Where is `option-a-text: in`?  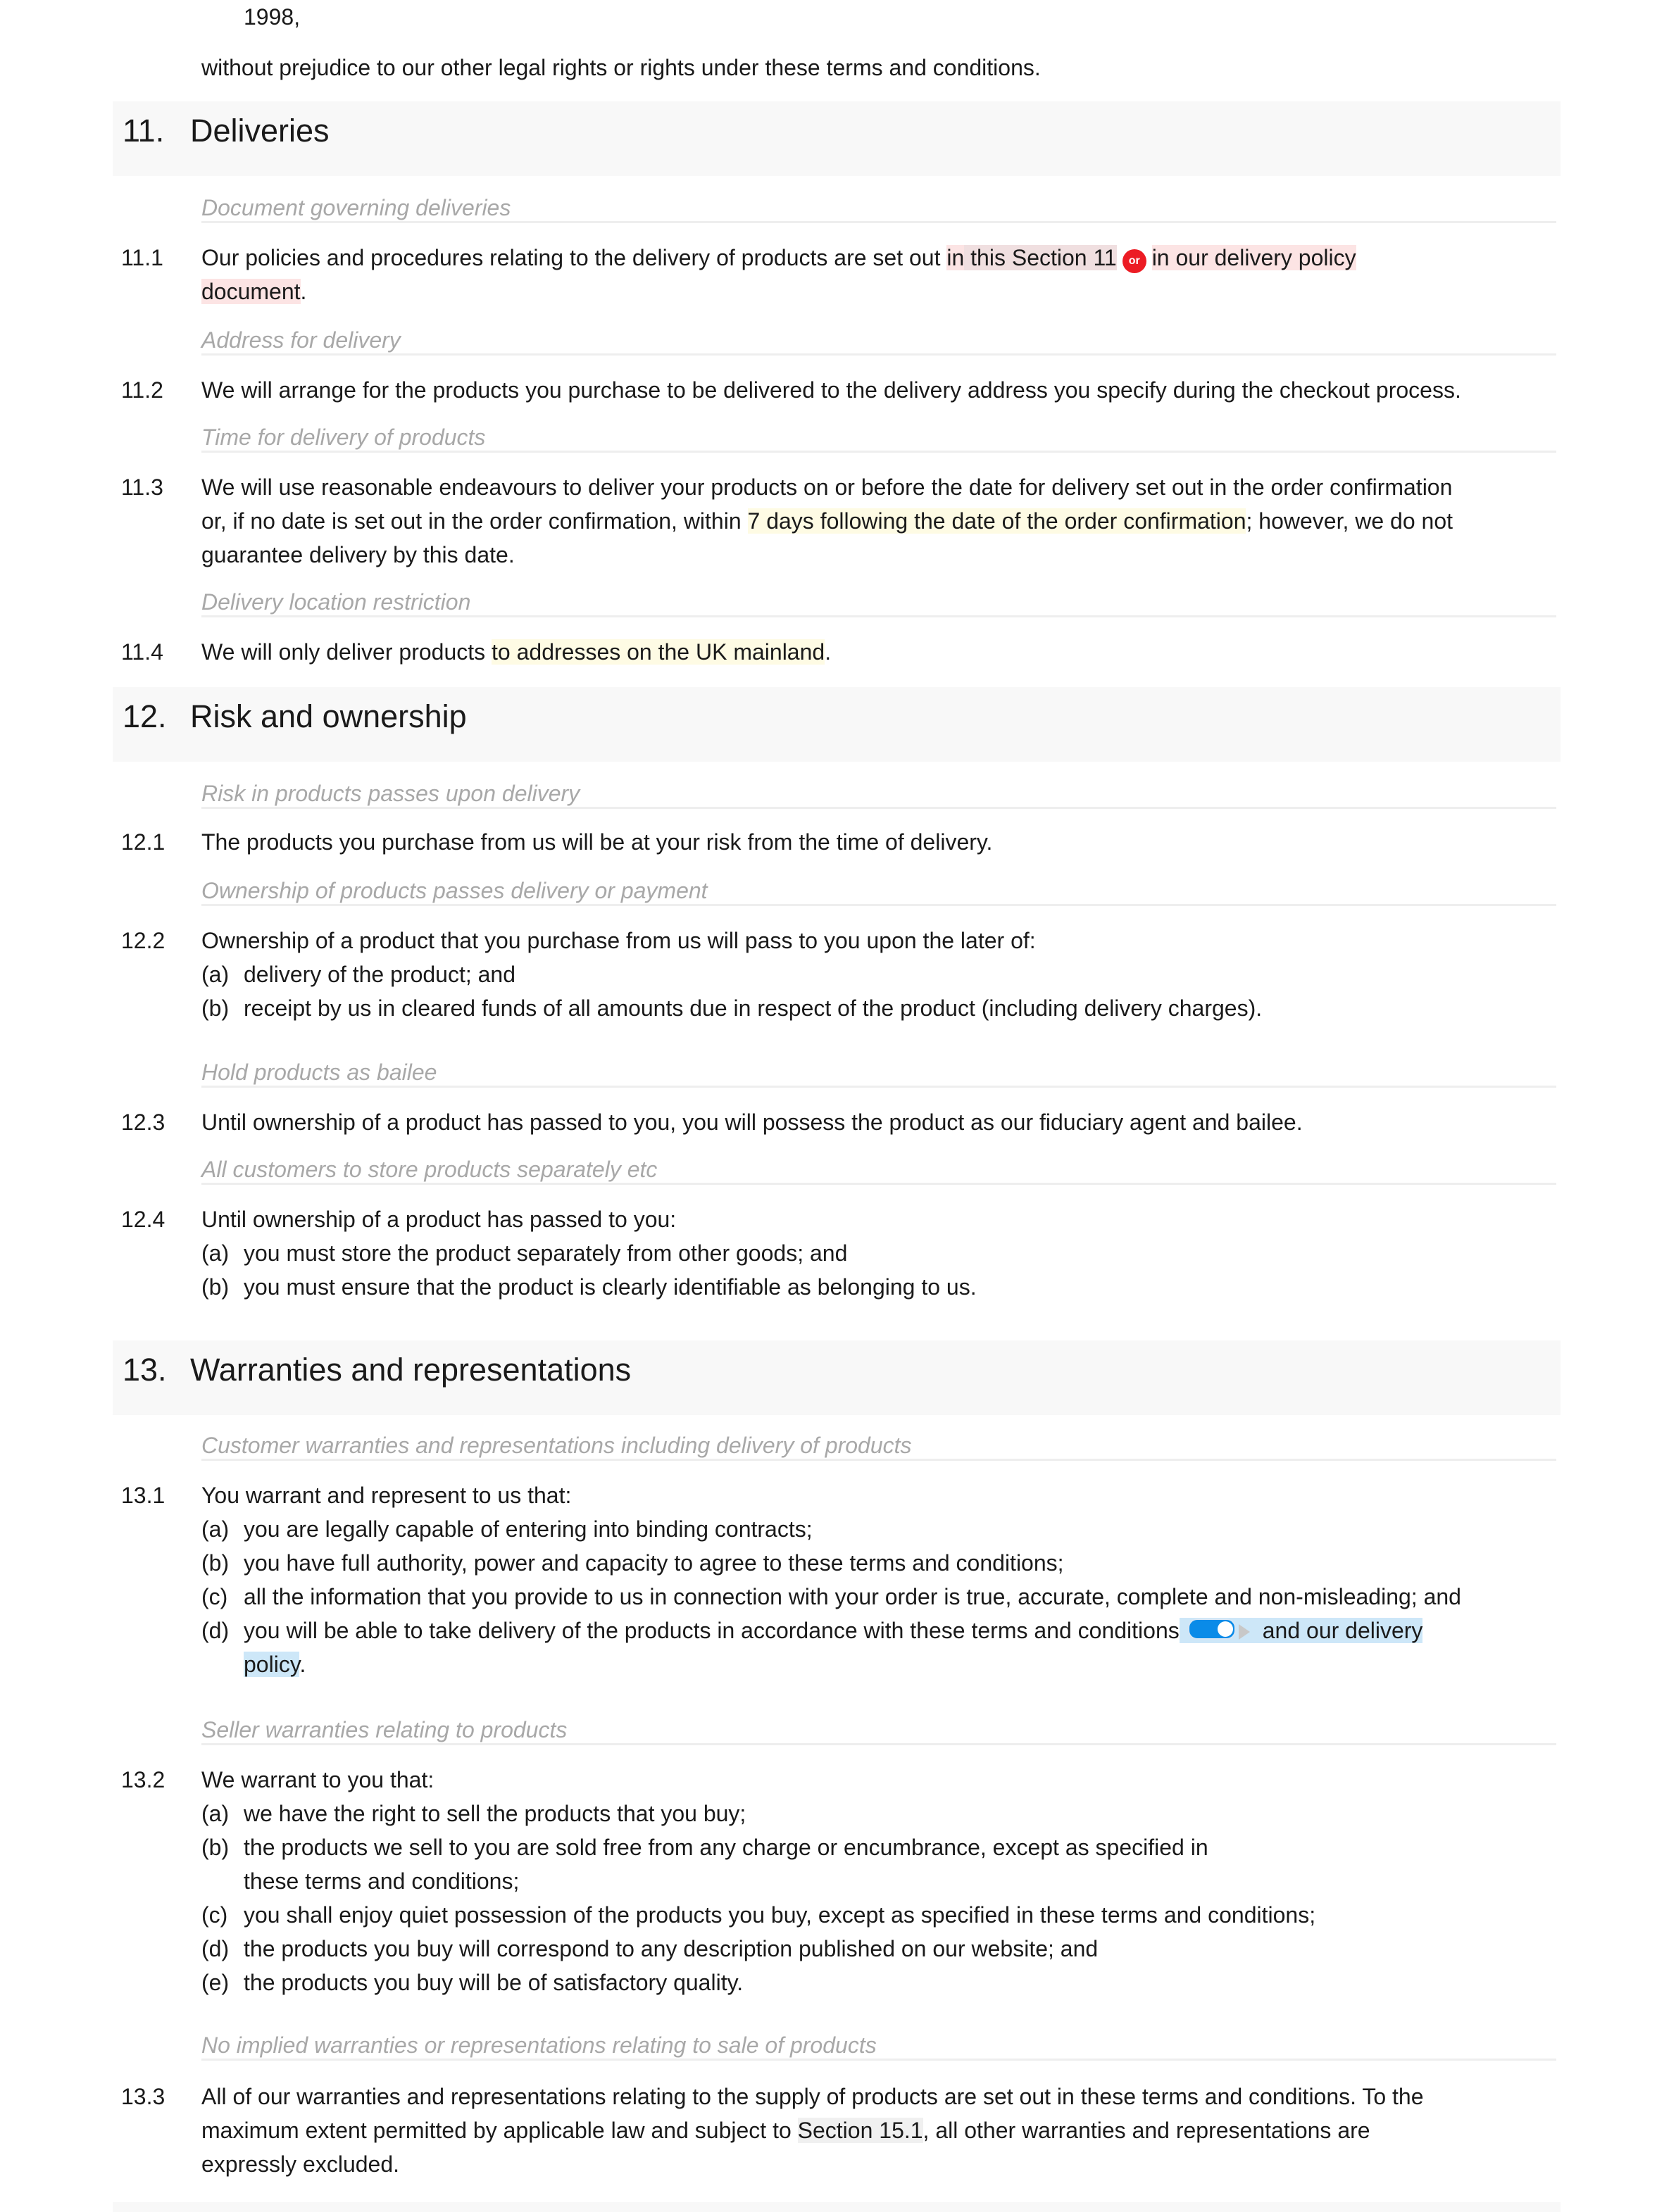 option-a-text: in is located at coordinates (956, 257).